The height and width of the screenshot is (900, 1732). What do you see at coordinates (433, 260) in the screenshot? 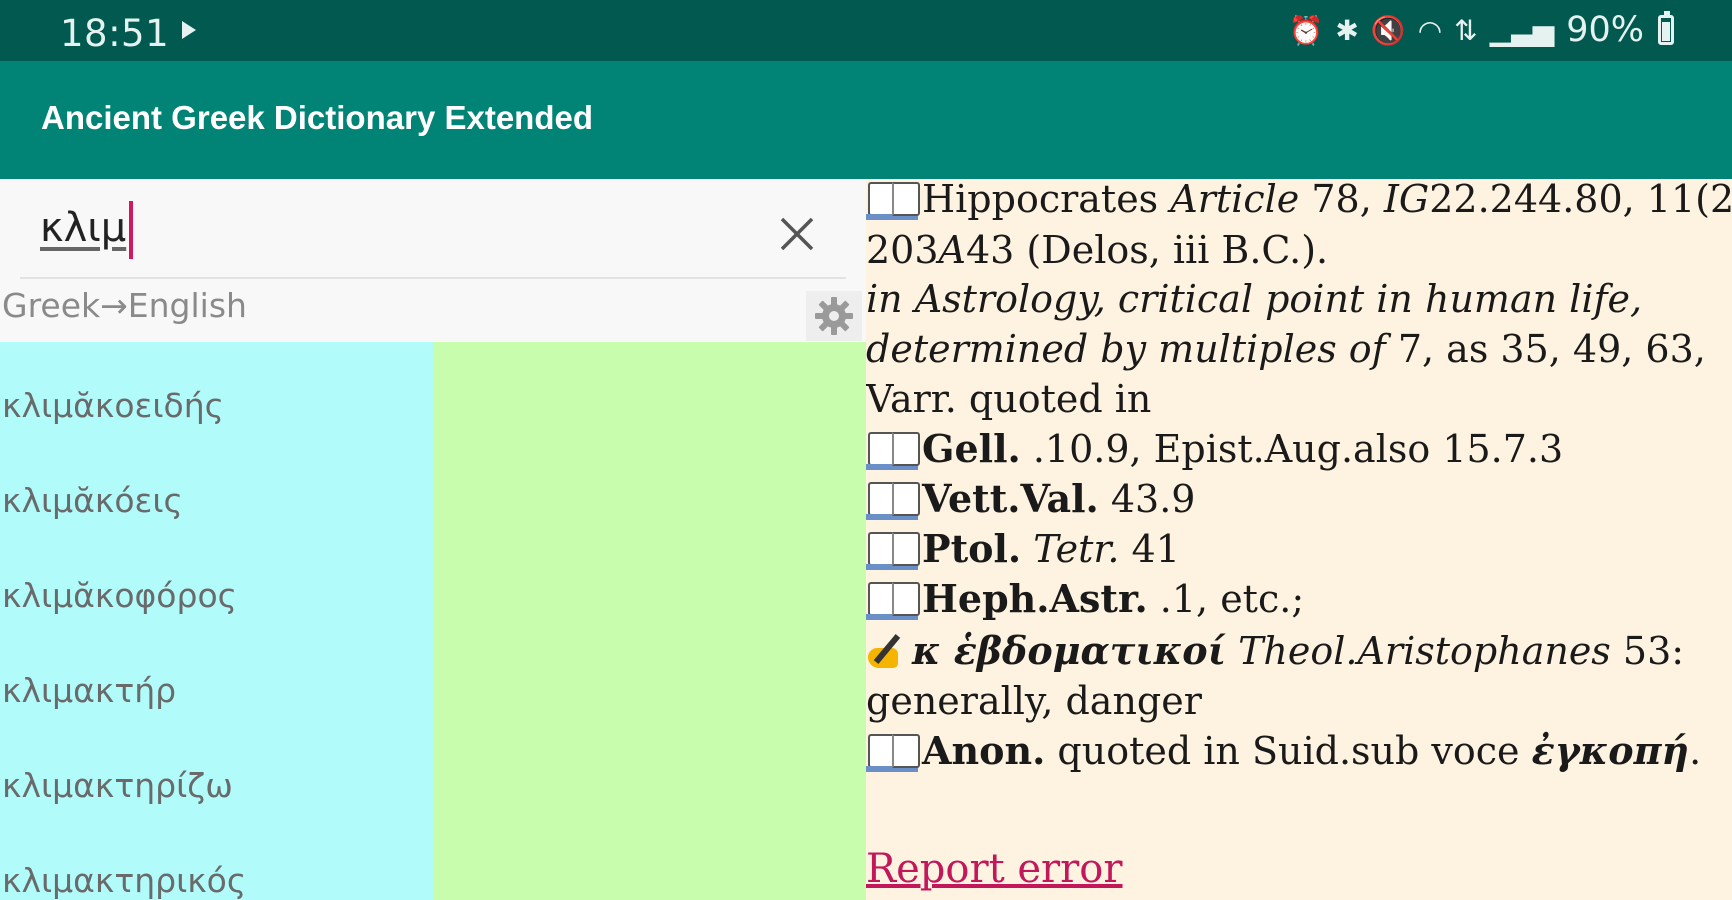
I see `search-area: κλιμ Greek→English` at bounding box center [433, 260].